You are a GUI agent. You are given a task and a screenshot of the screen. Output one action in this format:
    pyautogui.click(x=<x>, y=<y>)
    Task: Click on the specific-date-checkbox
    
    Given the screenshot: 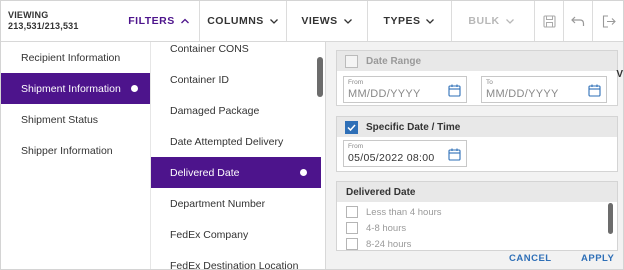 What is the action you would take?
    pyautogui.click(x=351, y=127)
    